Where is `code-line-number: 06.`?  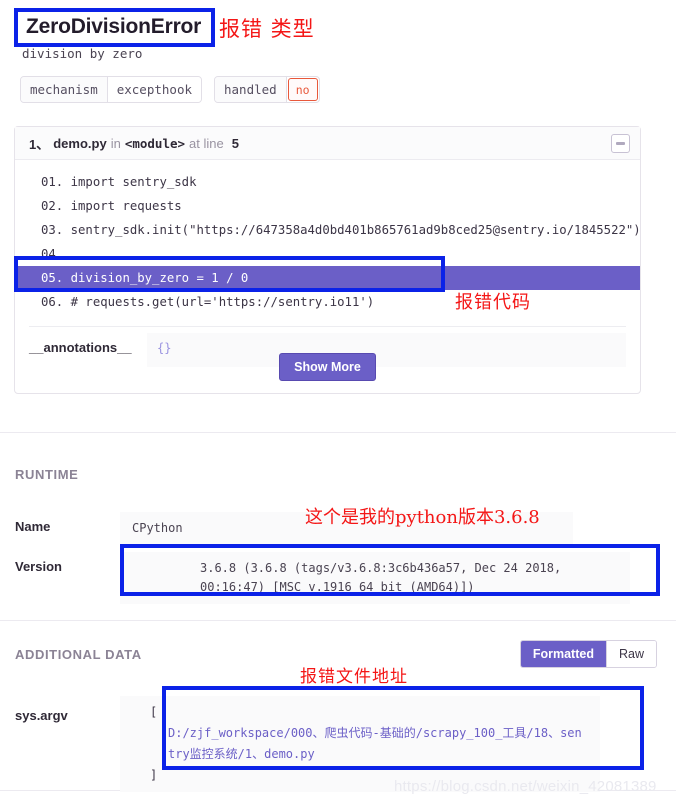 code-line-number: 06. is located at coordinates (52, 302).